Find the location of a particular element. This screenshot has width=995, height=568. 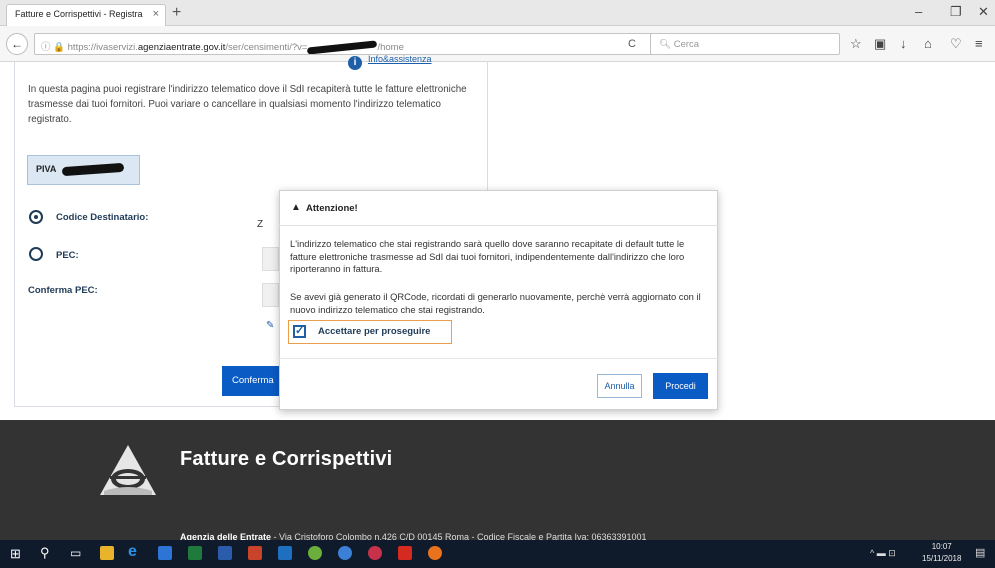

powerpoint-icon is located at coordinates (255, 553).